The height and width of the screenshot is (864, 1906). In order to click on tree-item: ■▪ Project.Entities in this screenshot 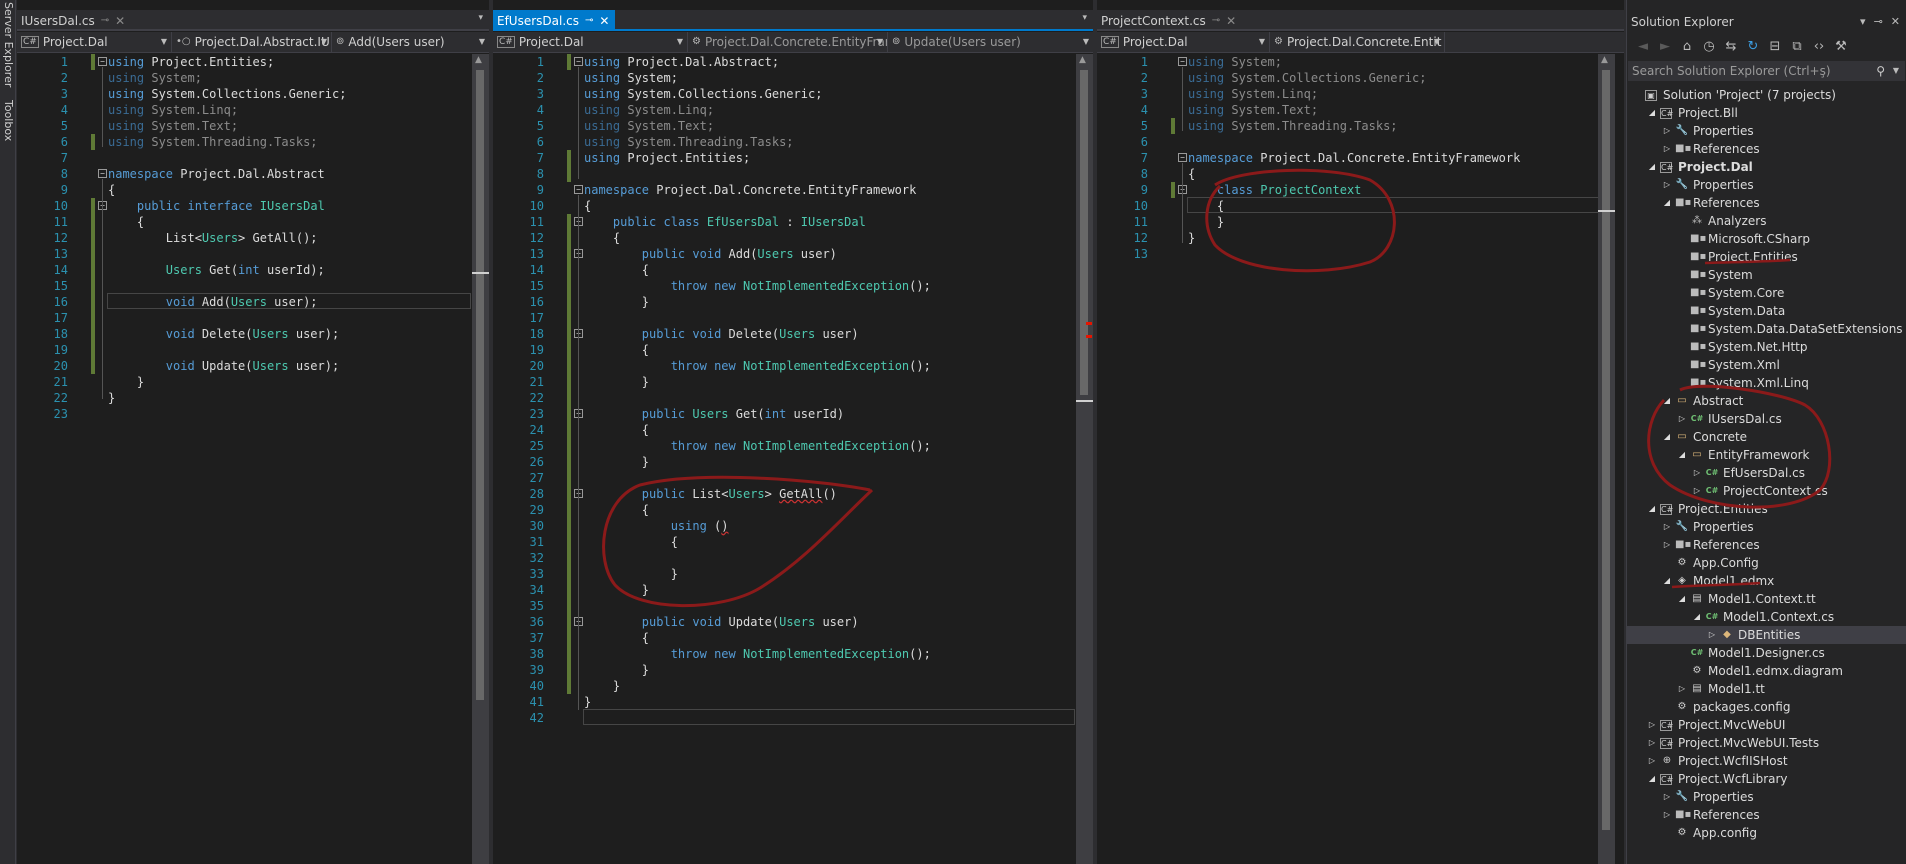, I will do `click(1766, 257)`.